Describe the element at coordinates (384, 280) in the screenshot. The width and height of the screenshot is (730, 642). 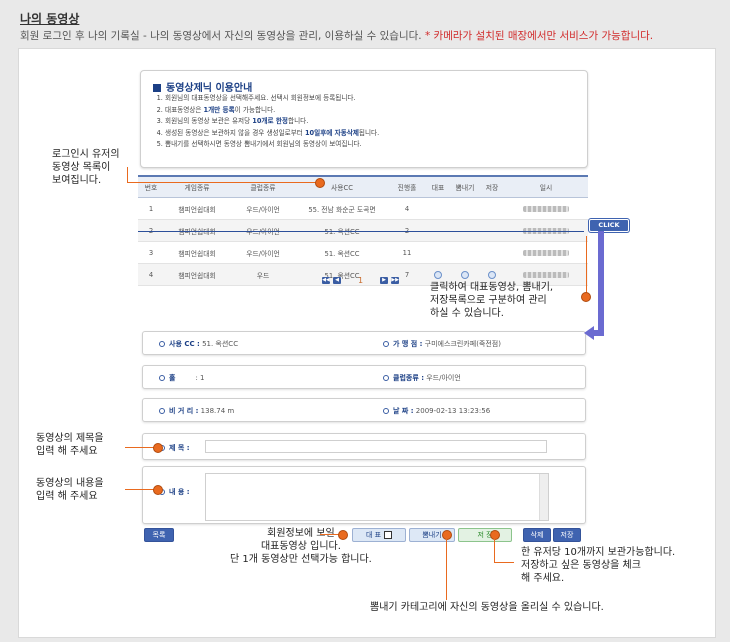
I see `next-page-icon: ▶` at that location.